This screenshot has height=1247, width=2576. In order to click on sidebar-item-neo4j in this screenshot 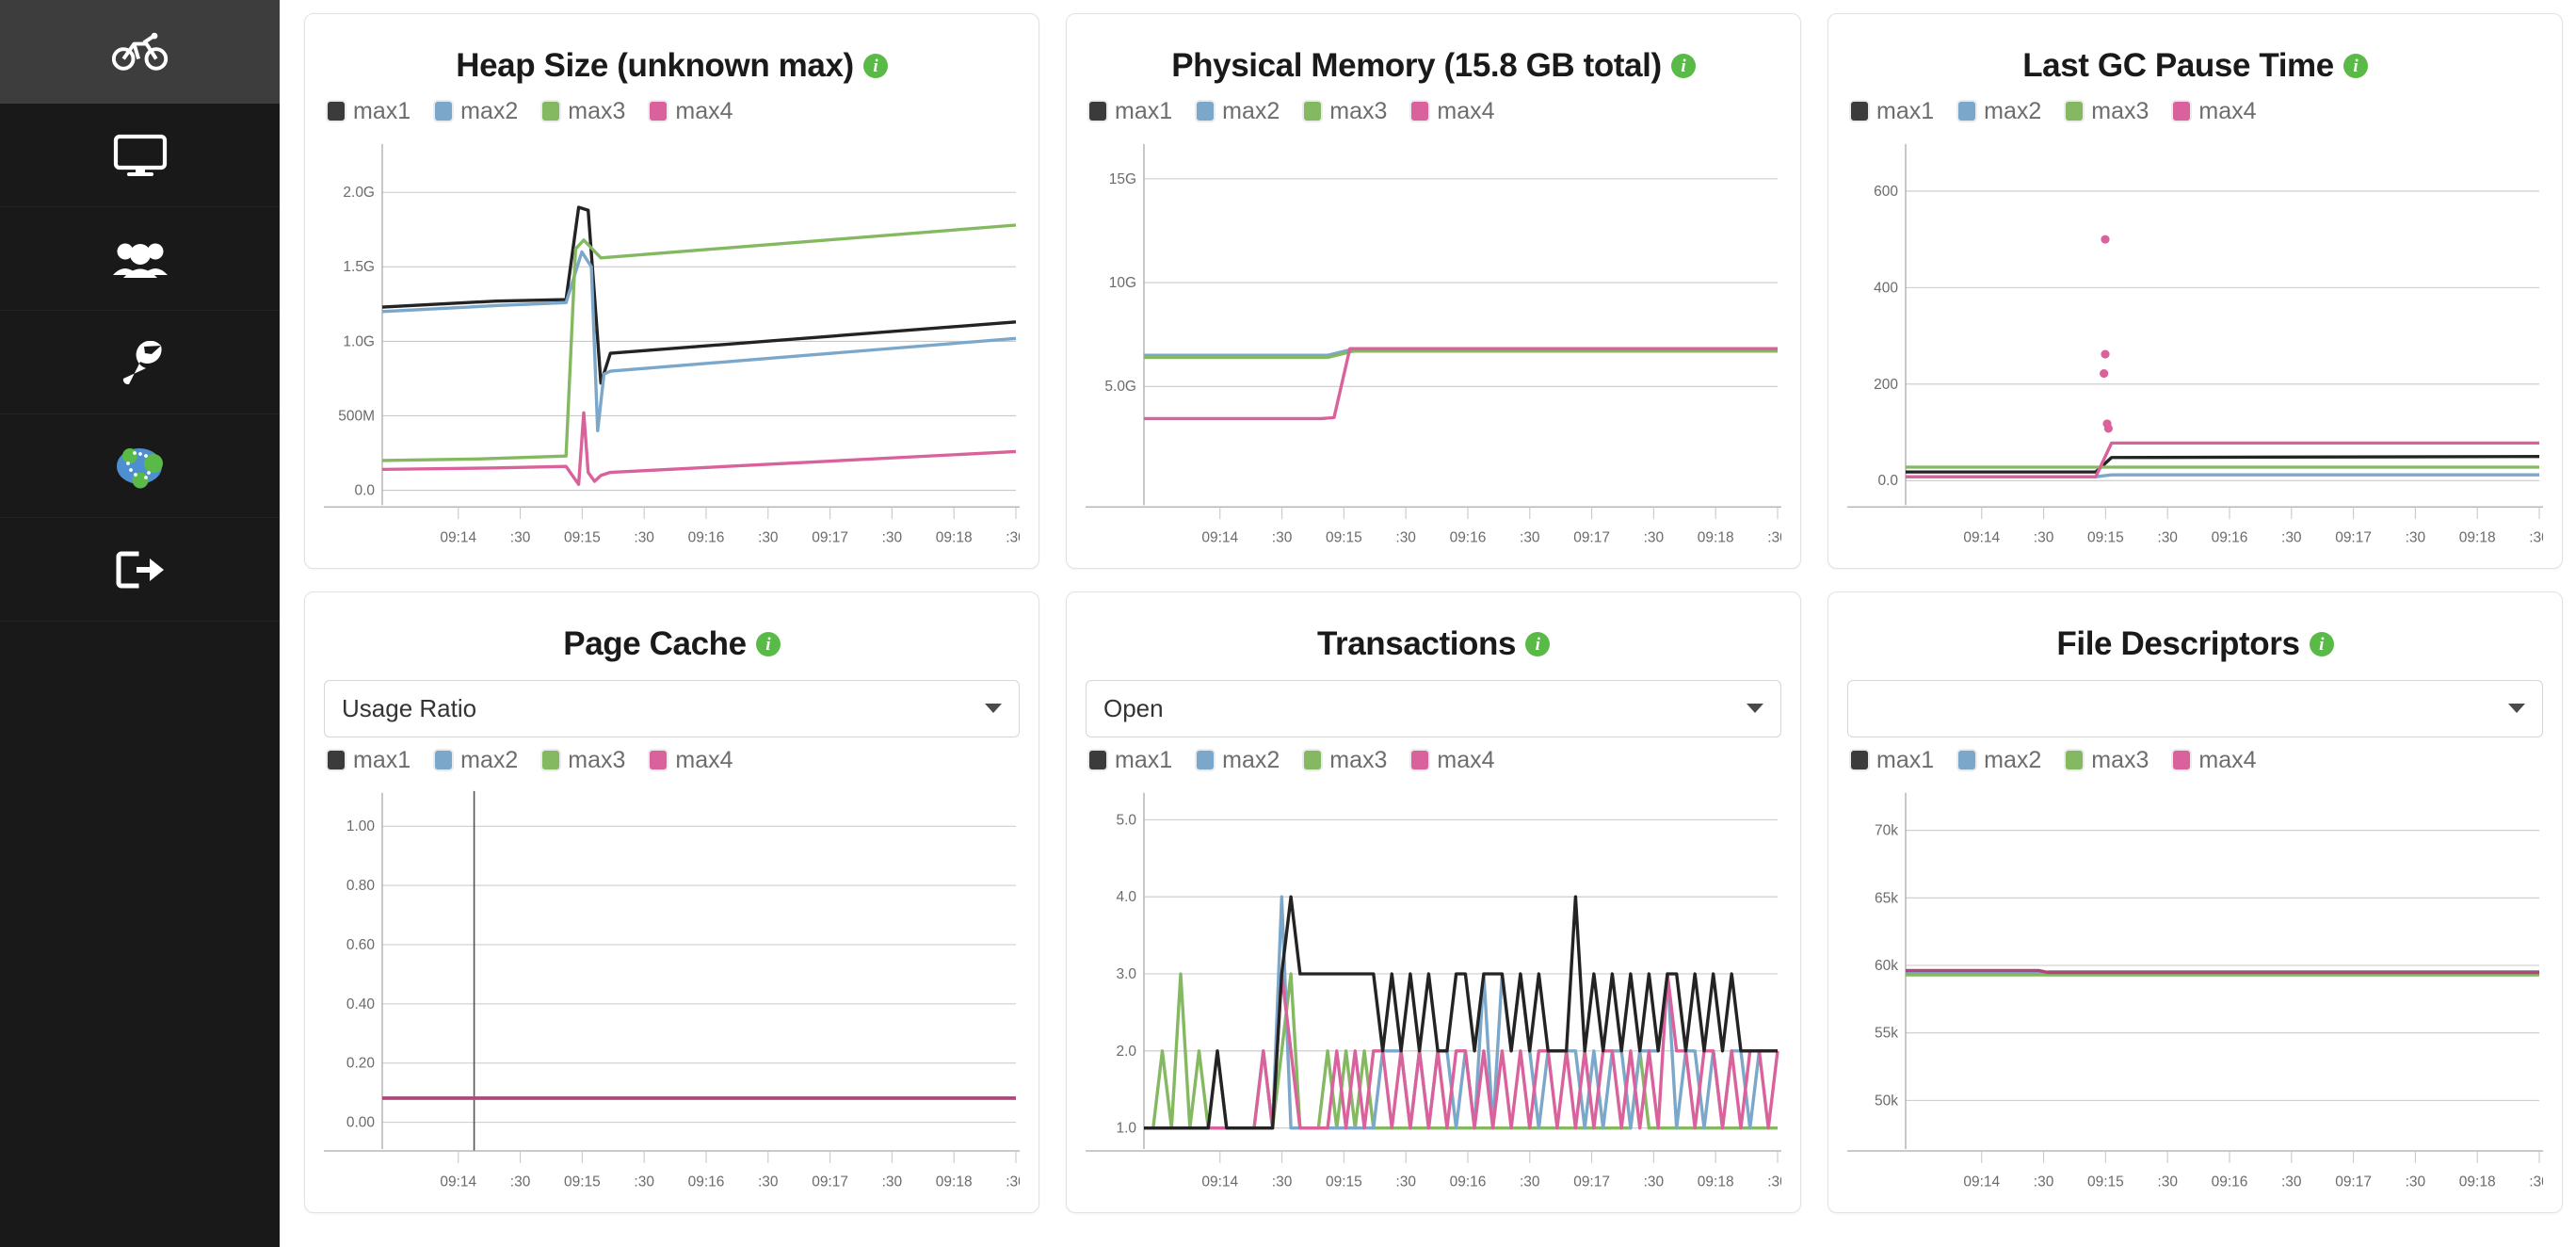, I will do `click(140, 466)`.